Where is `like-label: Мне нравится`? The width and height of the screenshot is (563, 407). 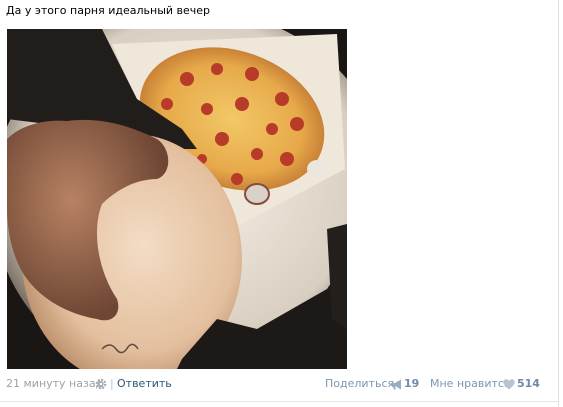
like-label: Мне нравится is located at coordinates (470, 383).